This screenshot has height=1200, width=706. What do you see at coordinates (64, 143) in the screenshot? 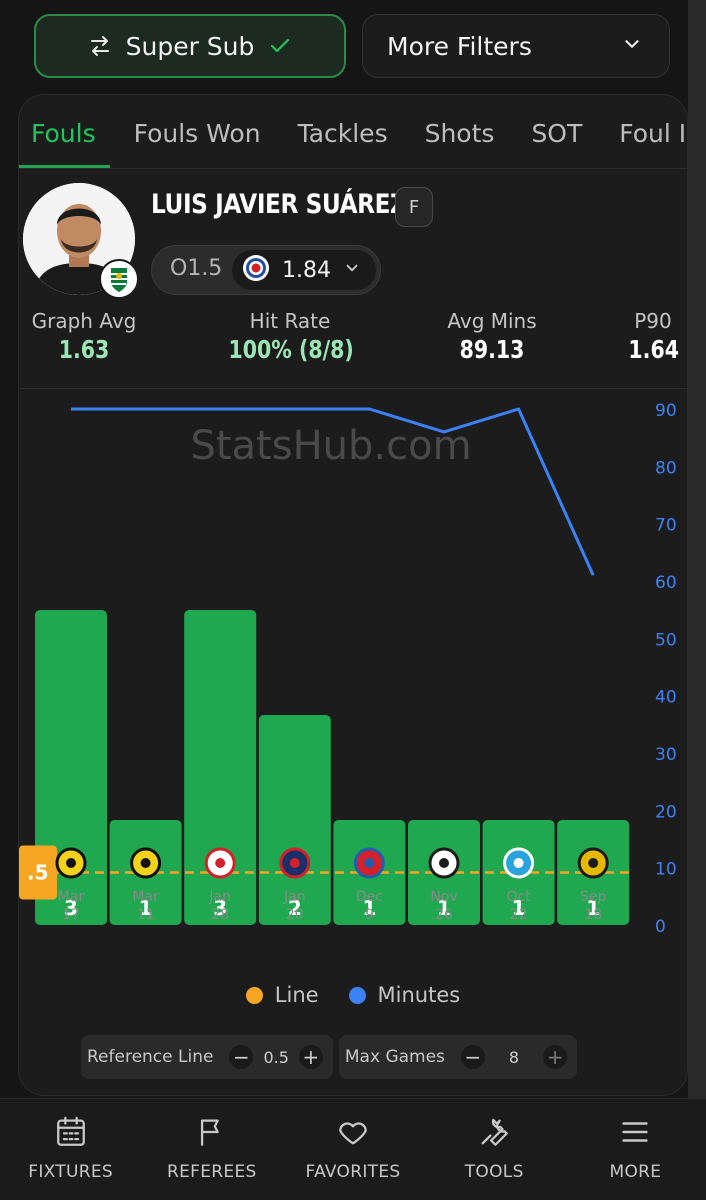
I see `tab-fouls: Fouls` at bounding box center [64, 143].